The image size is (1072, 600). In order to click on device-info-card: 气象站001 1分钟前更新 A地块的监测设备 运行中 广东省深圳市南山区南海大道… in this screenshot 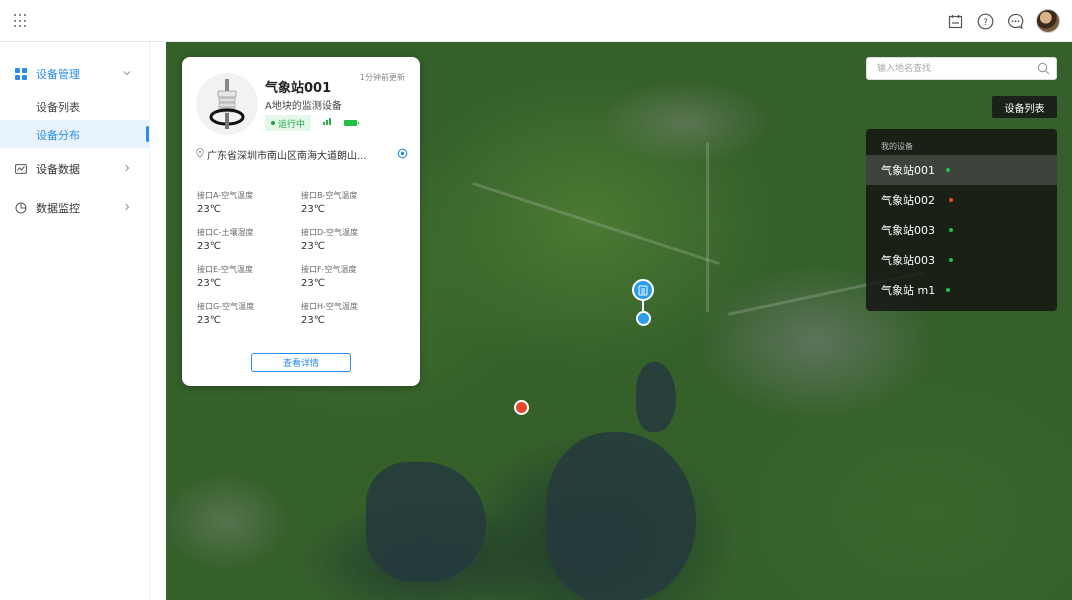, I will do `click(301, 221)`.